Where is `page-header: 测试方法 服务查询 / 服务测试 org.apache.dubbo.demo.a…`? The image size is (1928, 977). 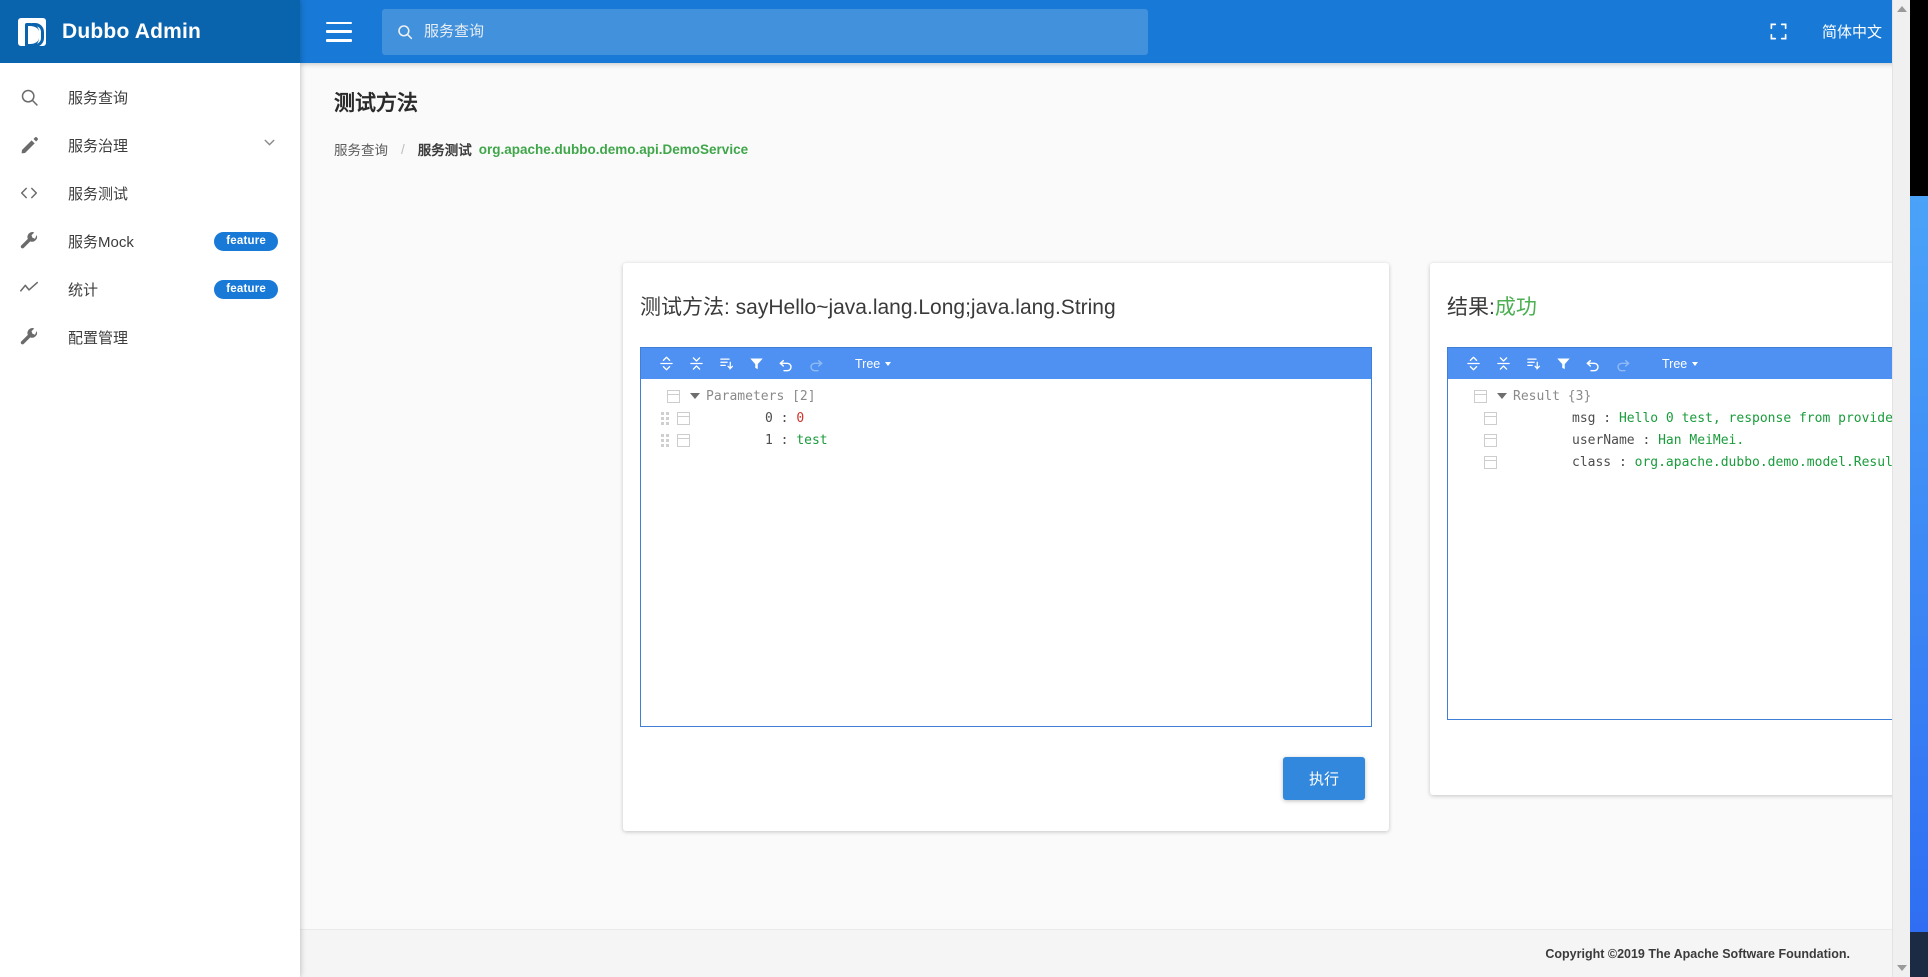 page-header: 测试方法 服务查询 / 服务测试 org.apache.dubbo.demo.a… is located at coordinates (1114, 111).